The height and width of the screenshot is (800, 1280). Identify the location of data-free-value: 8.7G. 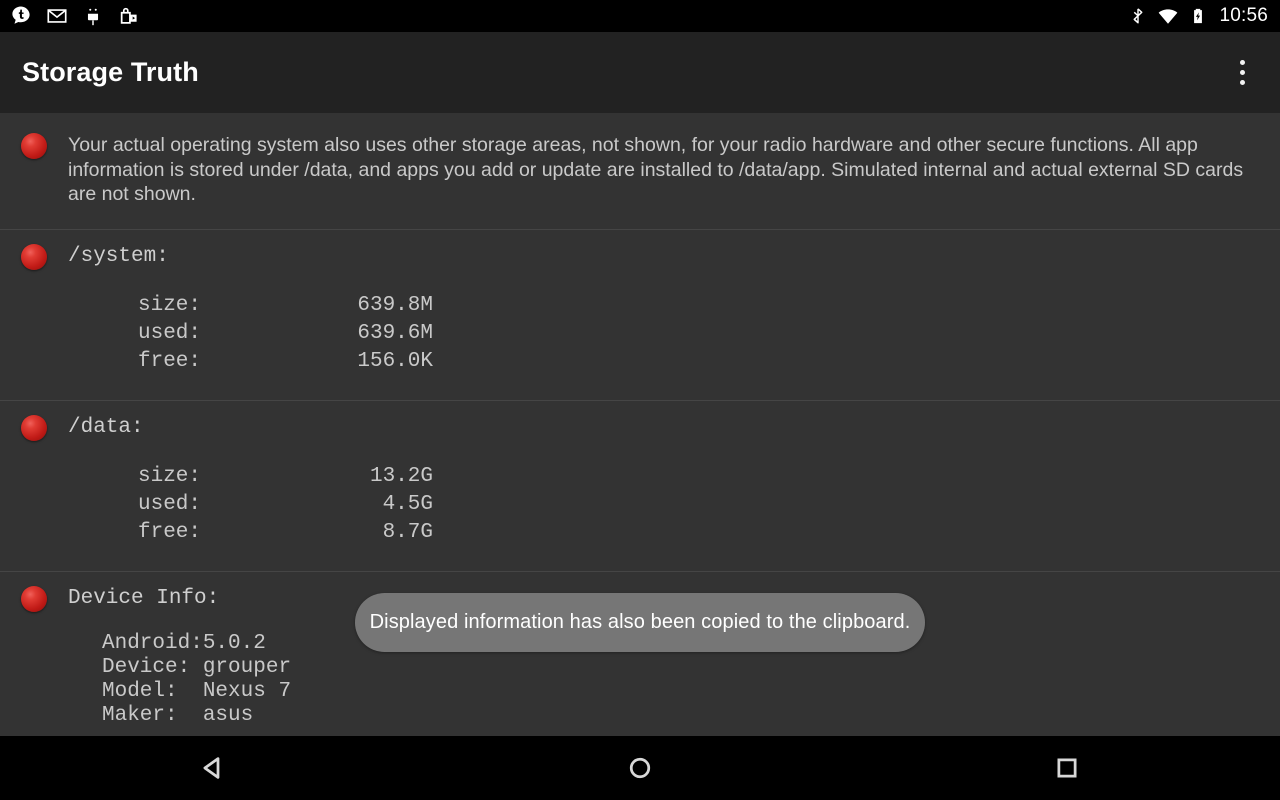
(407, 532).